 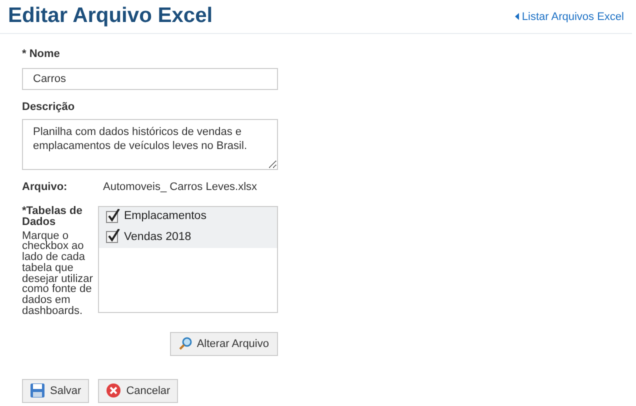 I want to click on field-label: * Nome, so click(x=41, y=54).